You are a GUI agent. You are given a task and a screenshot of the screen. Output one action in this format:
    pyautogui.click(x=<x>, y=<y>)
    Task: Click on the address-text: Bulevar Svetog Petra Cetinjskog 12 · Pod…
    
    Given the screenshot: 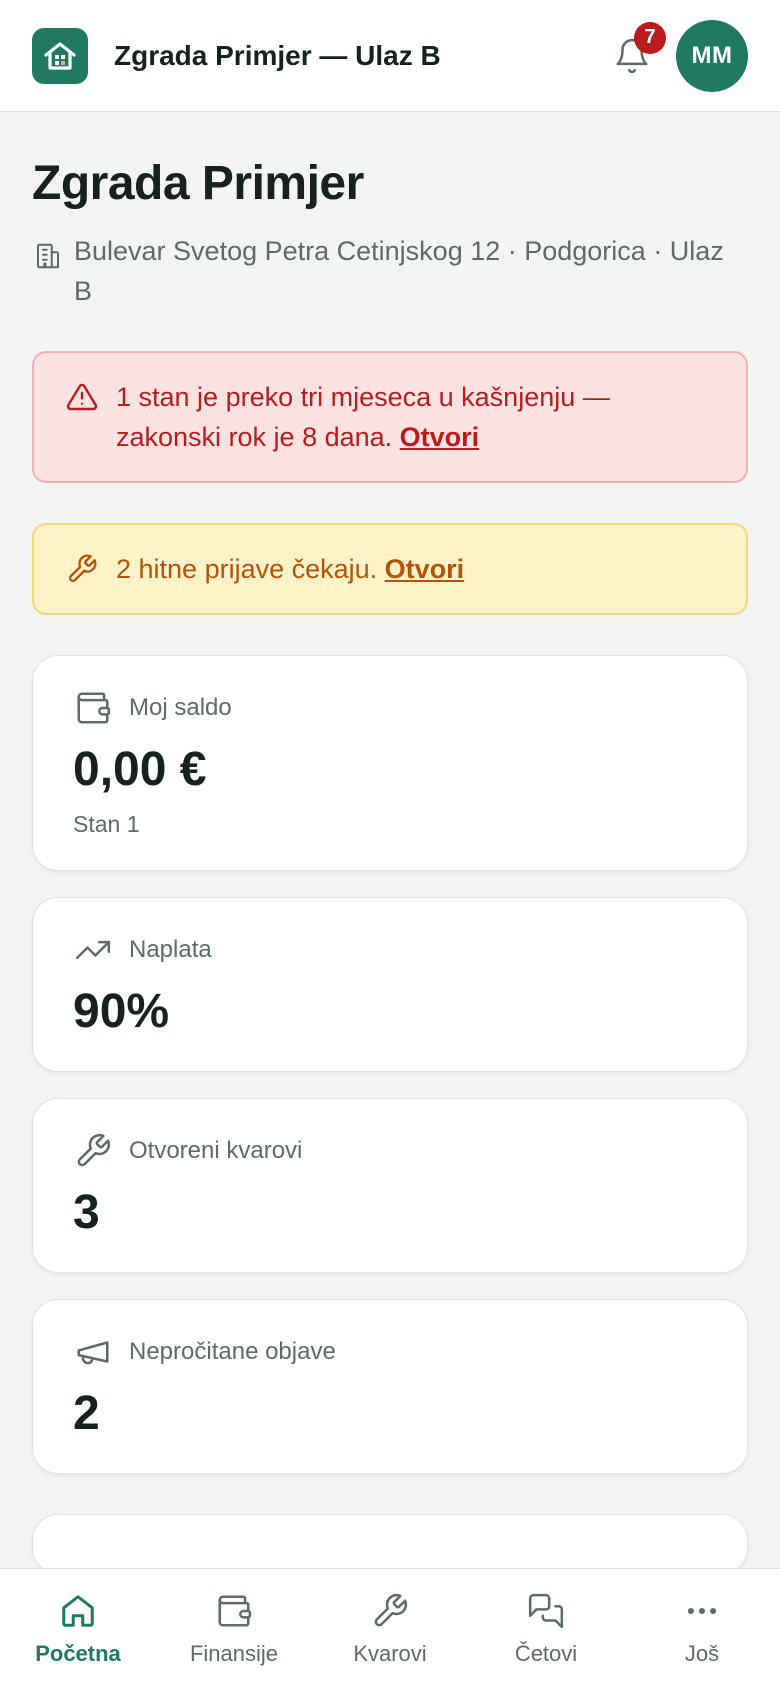 What is the action you would take?
    pyautogui.click(x=399, y=271)
    